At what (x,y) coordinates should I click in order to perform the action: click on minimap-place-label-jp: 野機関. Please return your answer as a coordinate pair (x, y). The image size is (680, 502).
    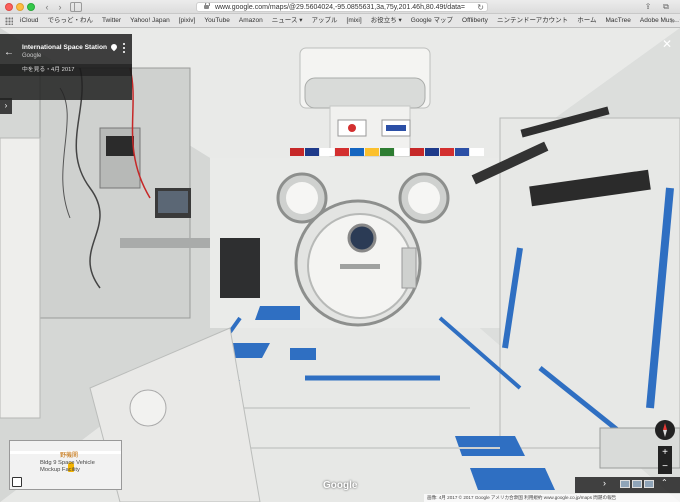
    Looking at the image, I should click on (69, 456).